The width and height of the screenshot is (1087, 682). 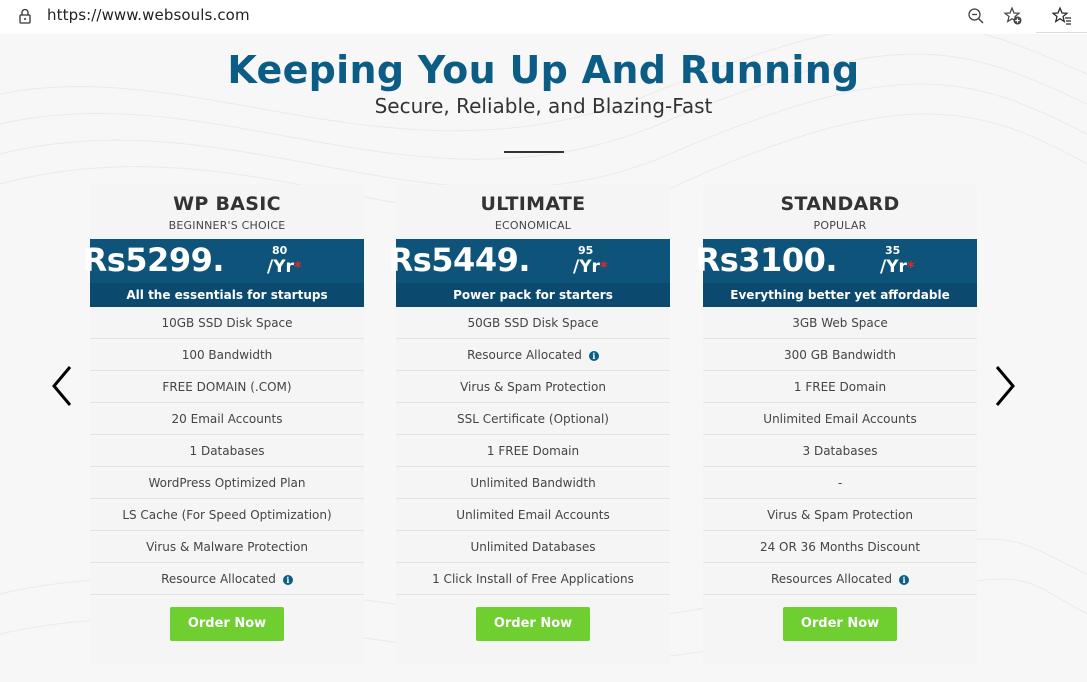 I want to click on plan-name: WP BASIC, so click(x=227, y=204).